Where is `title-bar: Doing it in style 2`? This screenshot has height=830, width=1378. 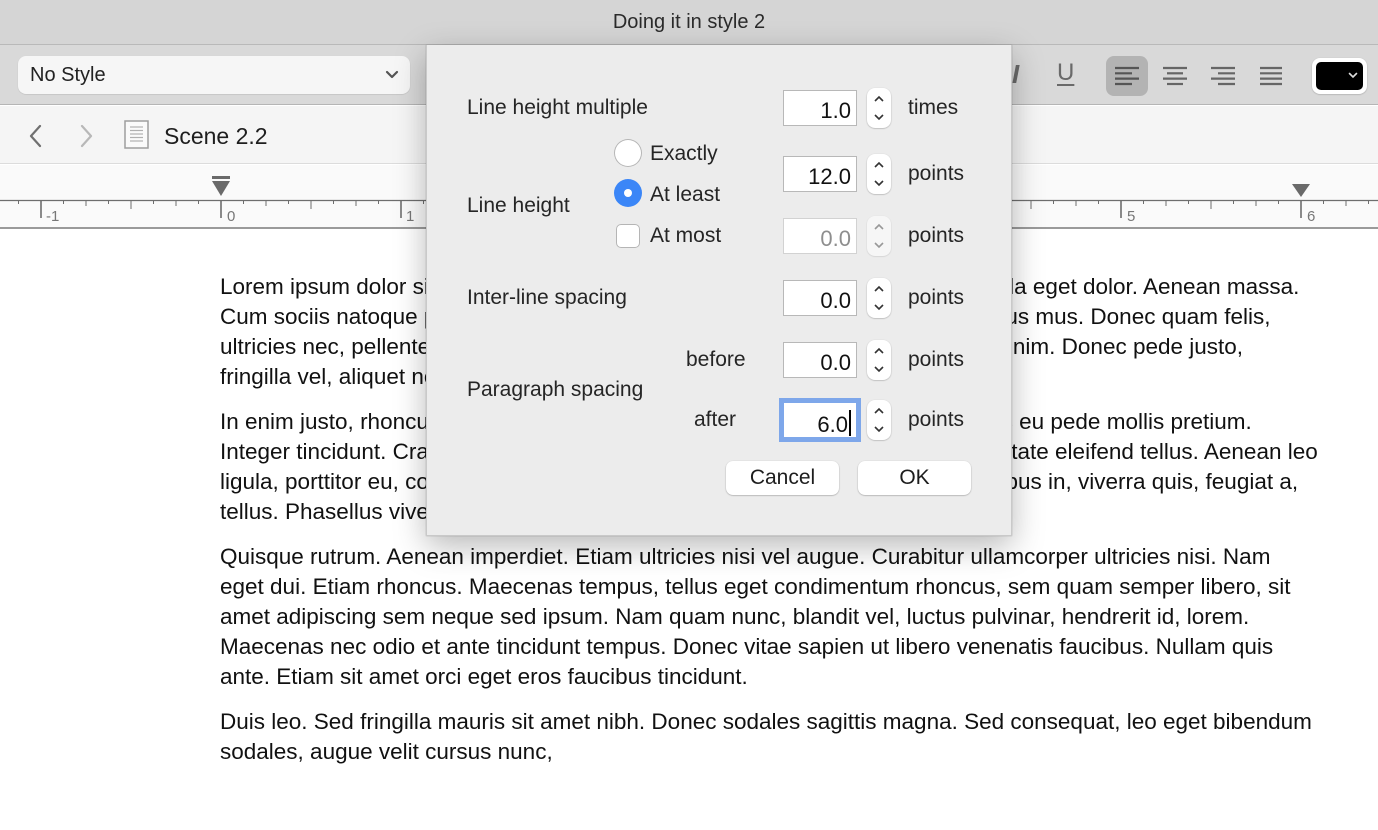
title-bar: Doing it in style 2 is located at coordinates (689, 22).